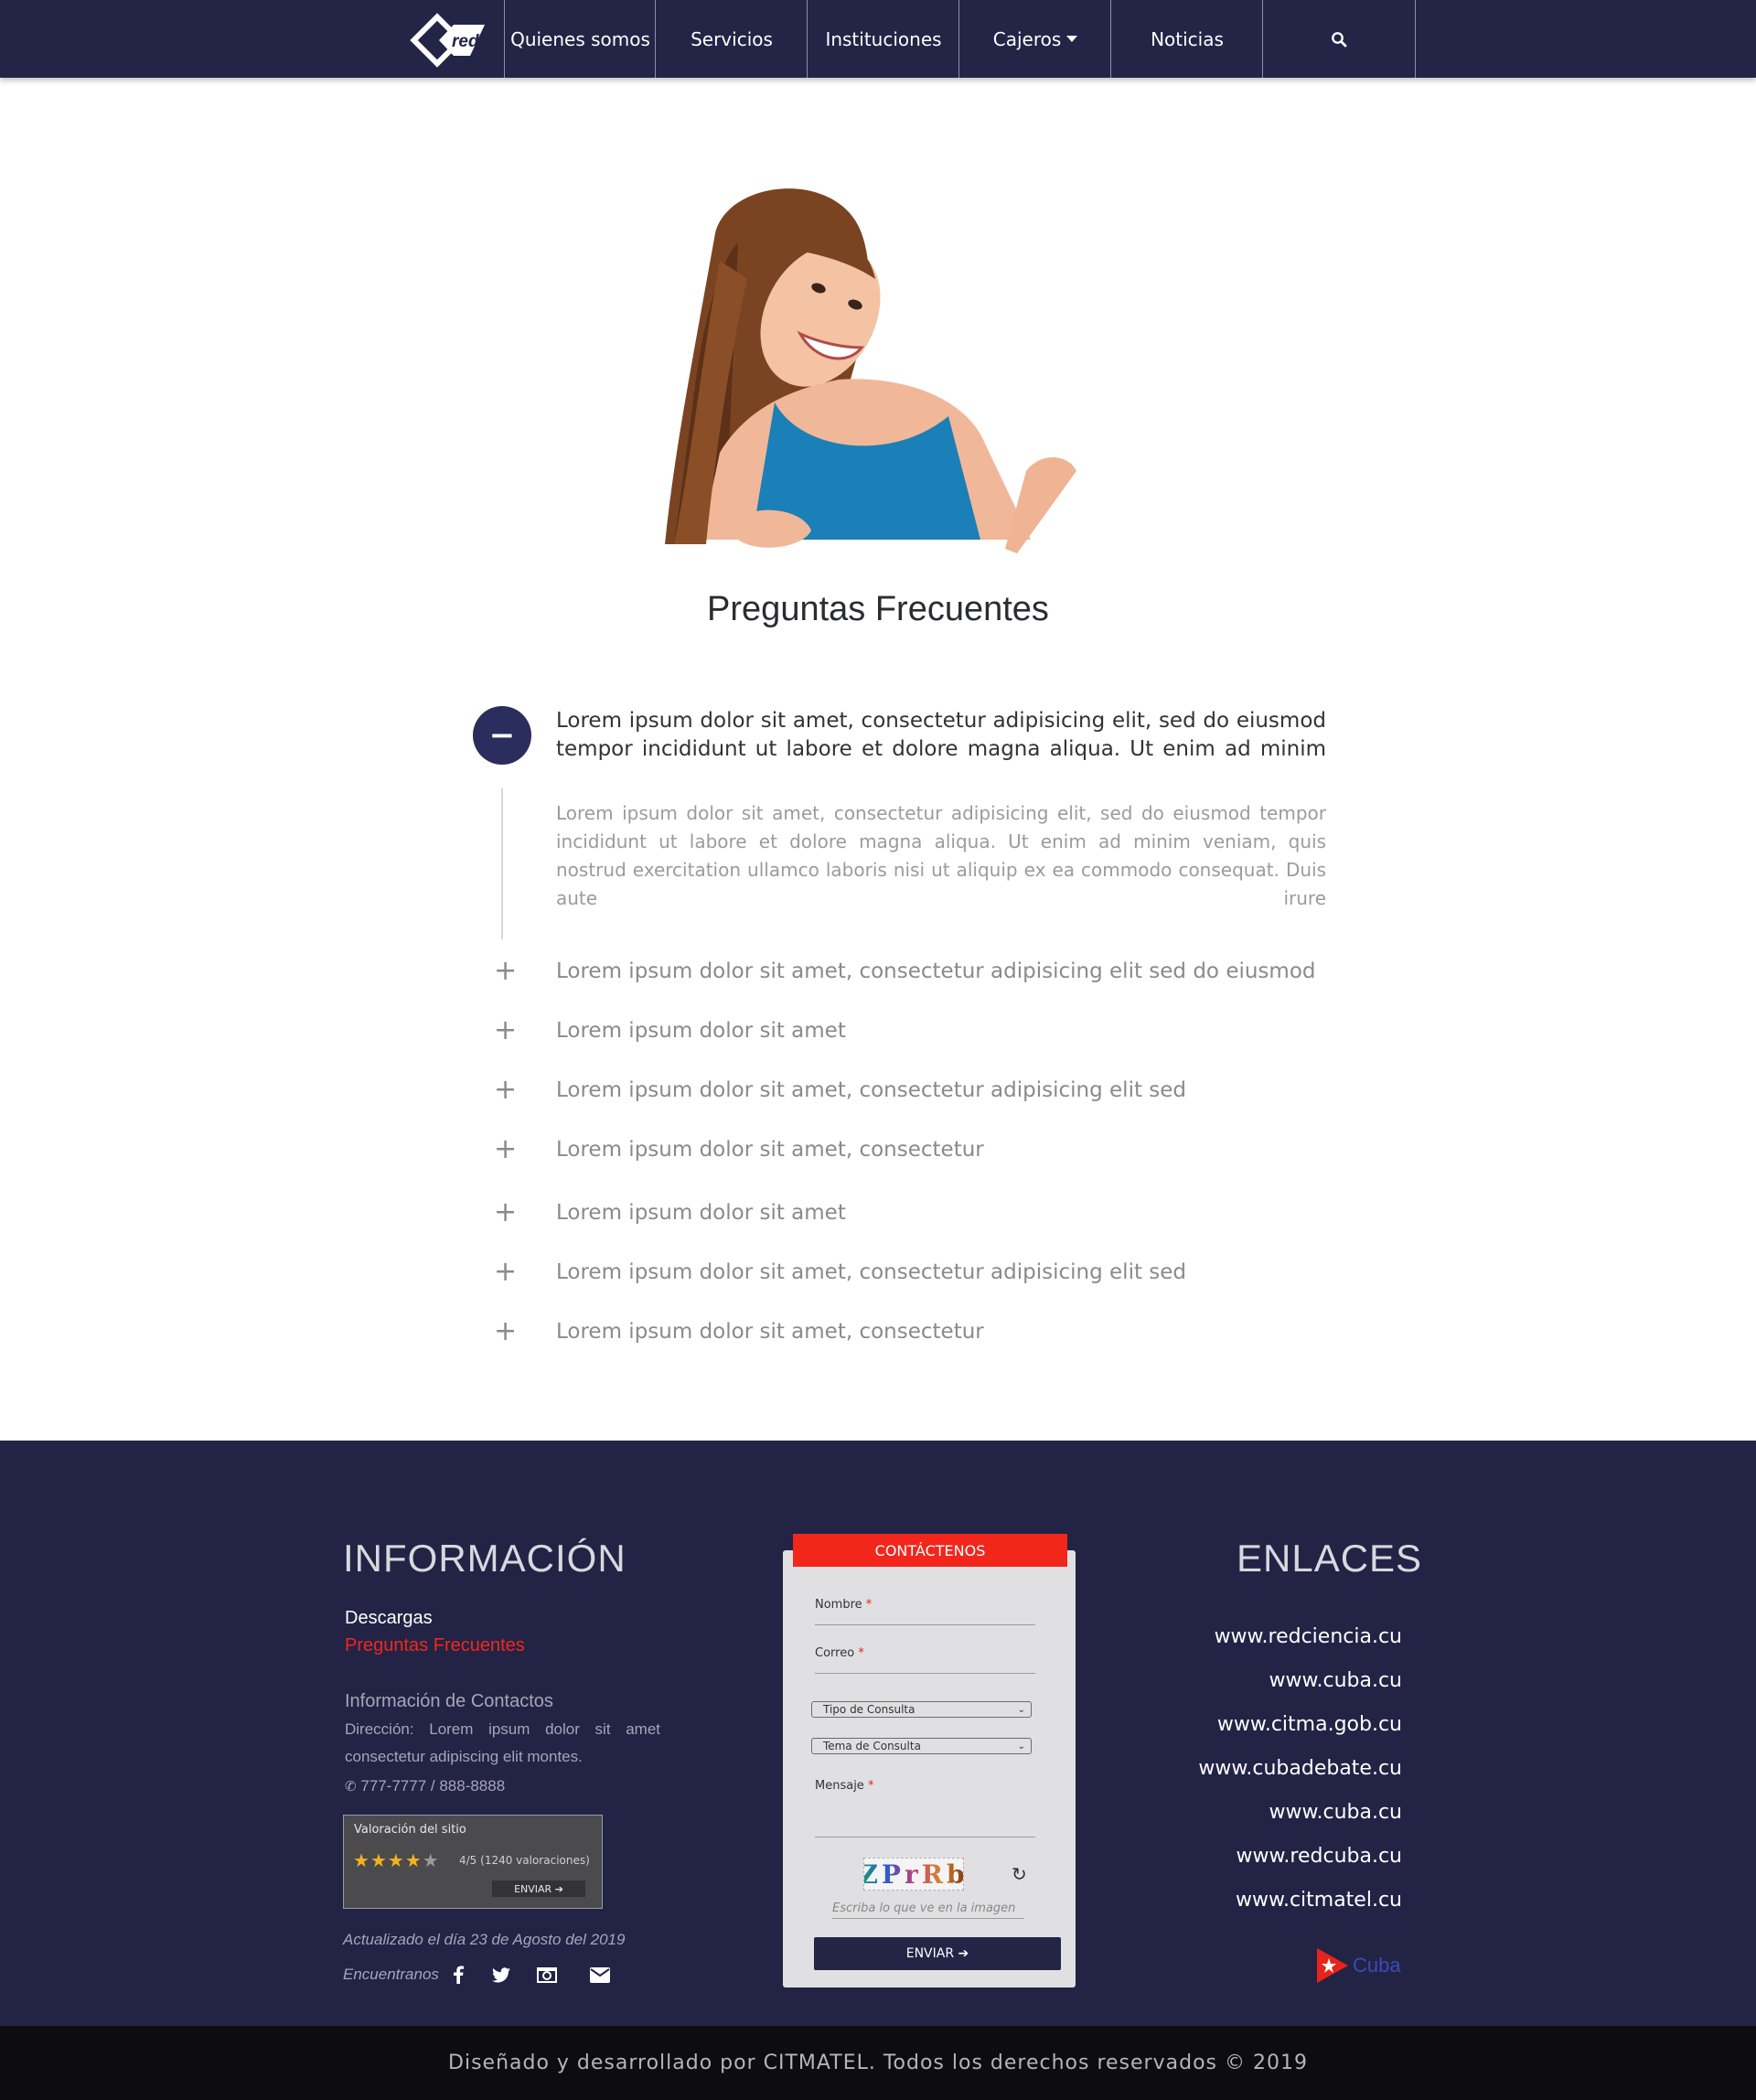 Image resolution: width=1756 pixels, height=2100 pixels. I want to click on nav-item-noticias: Noticias, so click(1186, 39).